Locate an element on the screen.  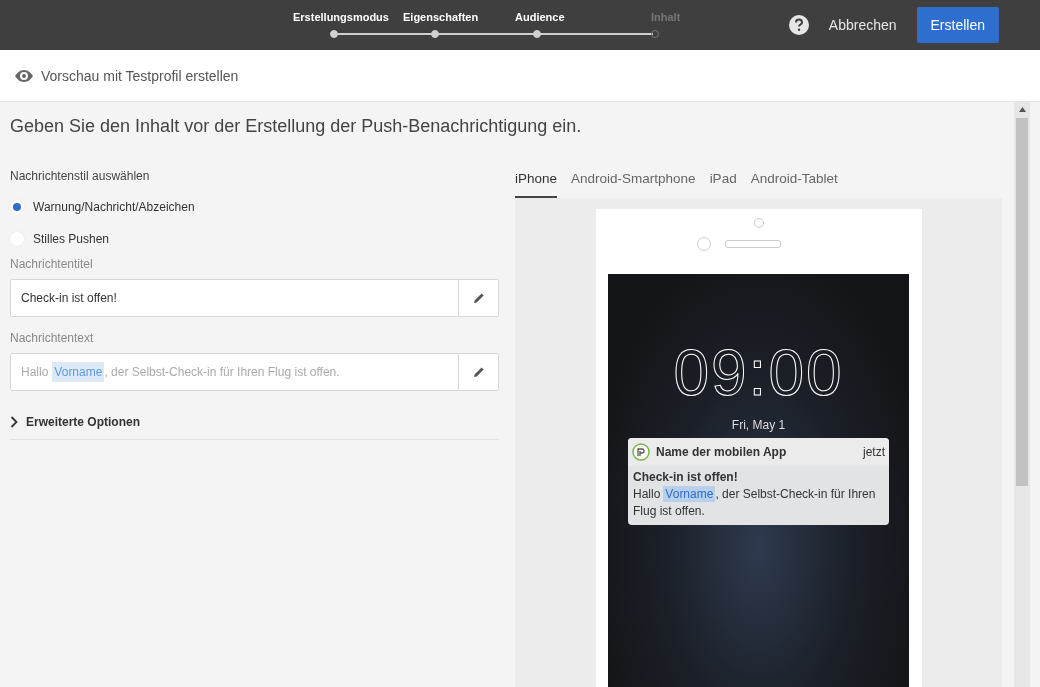
page-heading: Geben Sie den Inhalt vor der Erstellung der Push-Benachrichtigung ein. is located at coordinates (296, 126).